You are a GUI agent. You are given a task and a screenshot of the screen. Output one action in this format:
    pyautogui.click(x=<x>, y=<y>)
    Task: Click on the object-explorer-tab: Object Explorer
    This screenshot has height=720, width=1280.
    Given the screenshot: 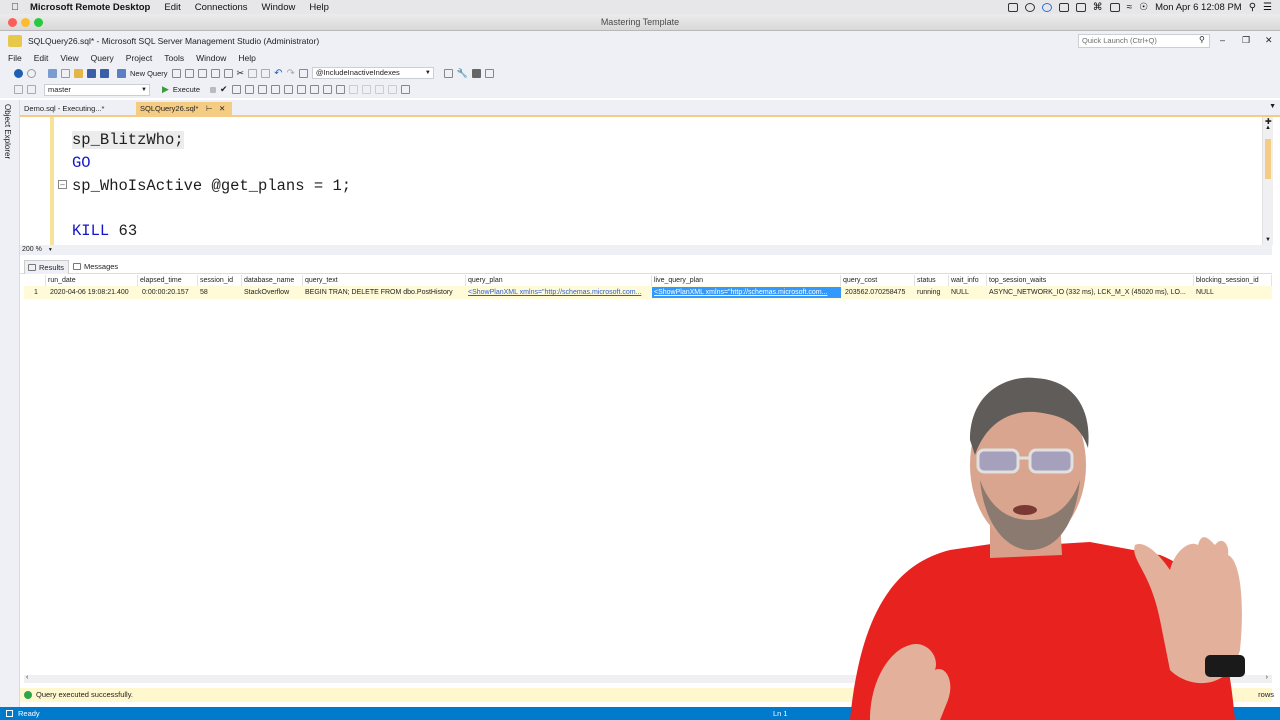 What is the action you would take?
    pyautogui.click(x=7, y=131)
    